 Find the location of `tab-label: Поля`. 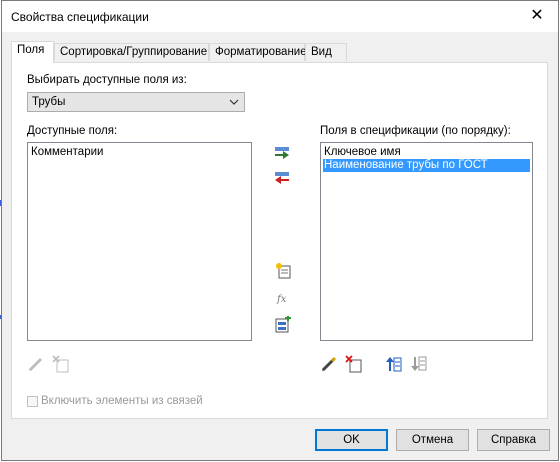

tab-label: Поля is located at coordinates (31, 50).